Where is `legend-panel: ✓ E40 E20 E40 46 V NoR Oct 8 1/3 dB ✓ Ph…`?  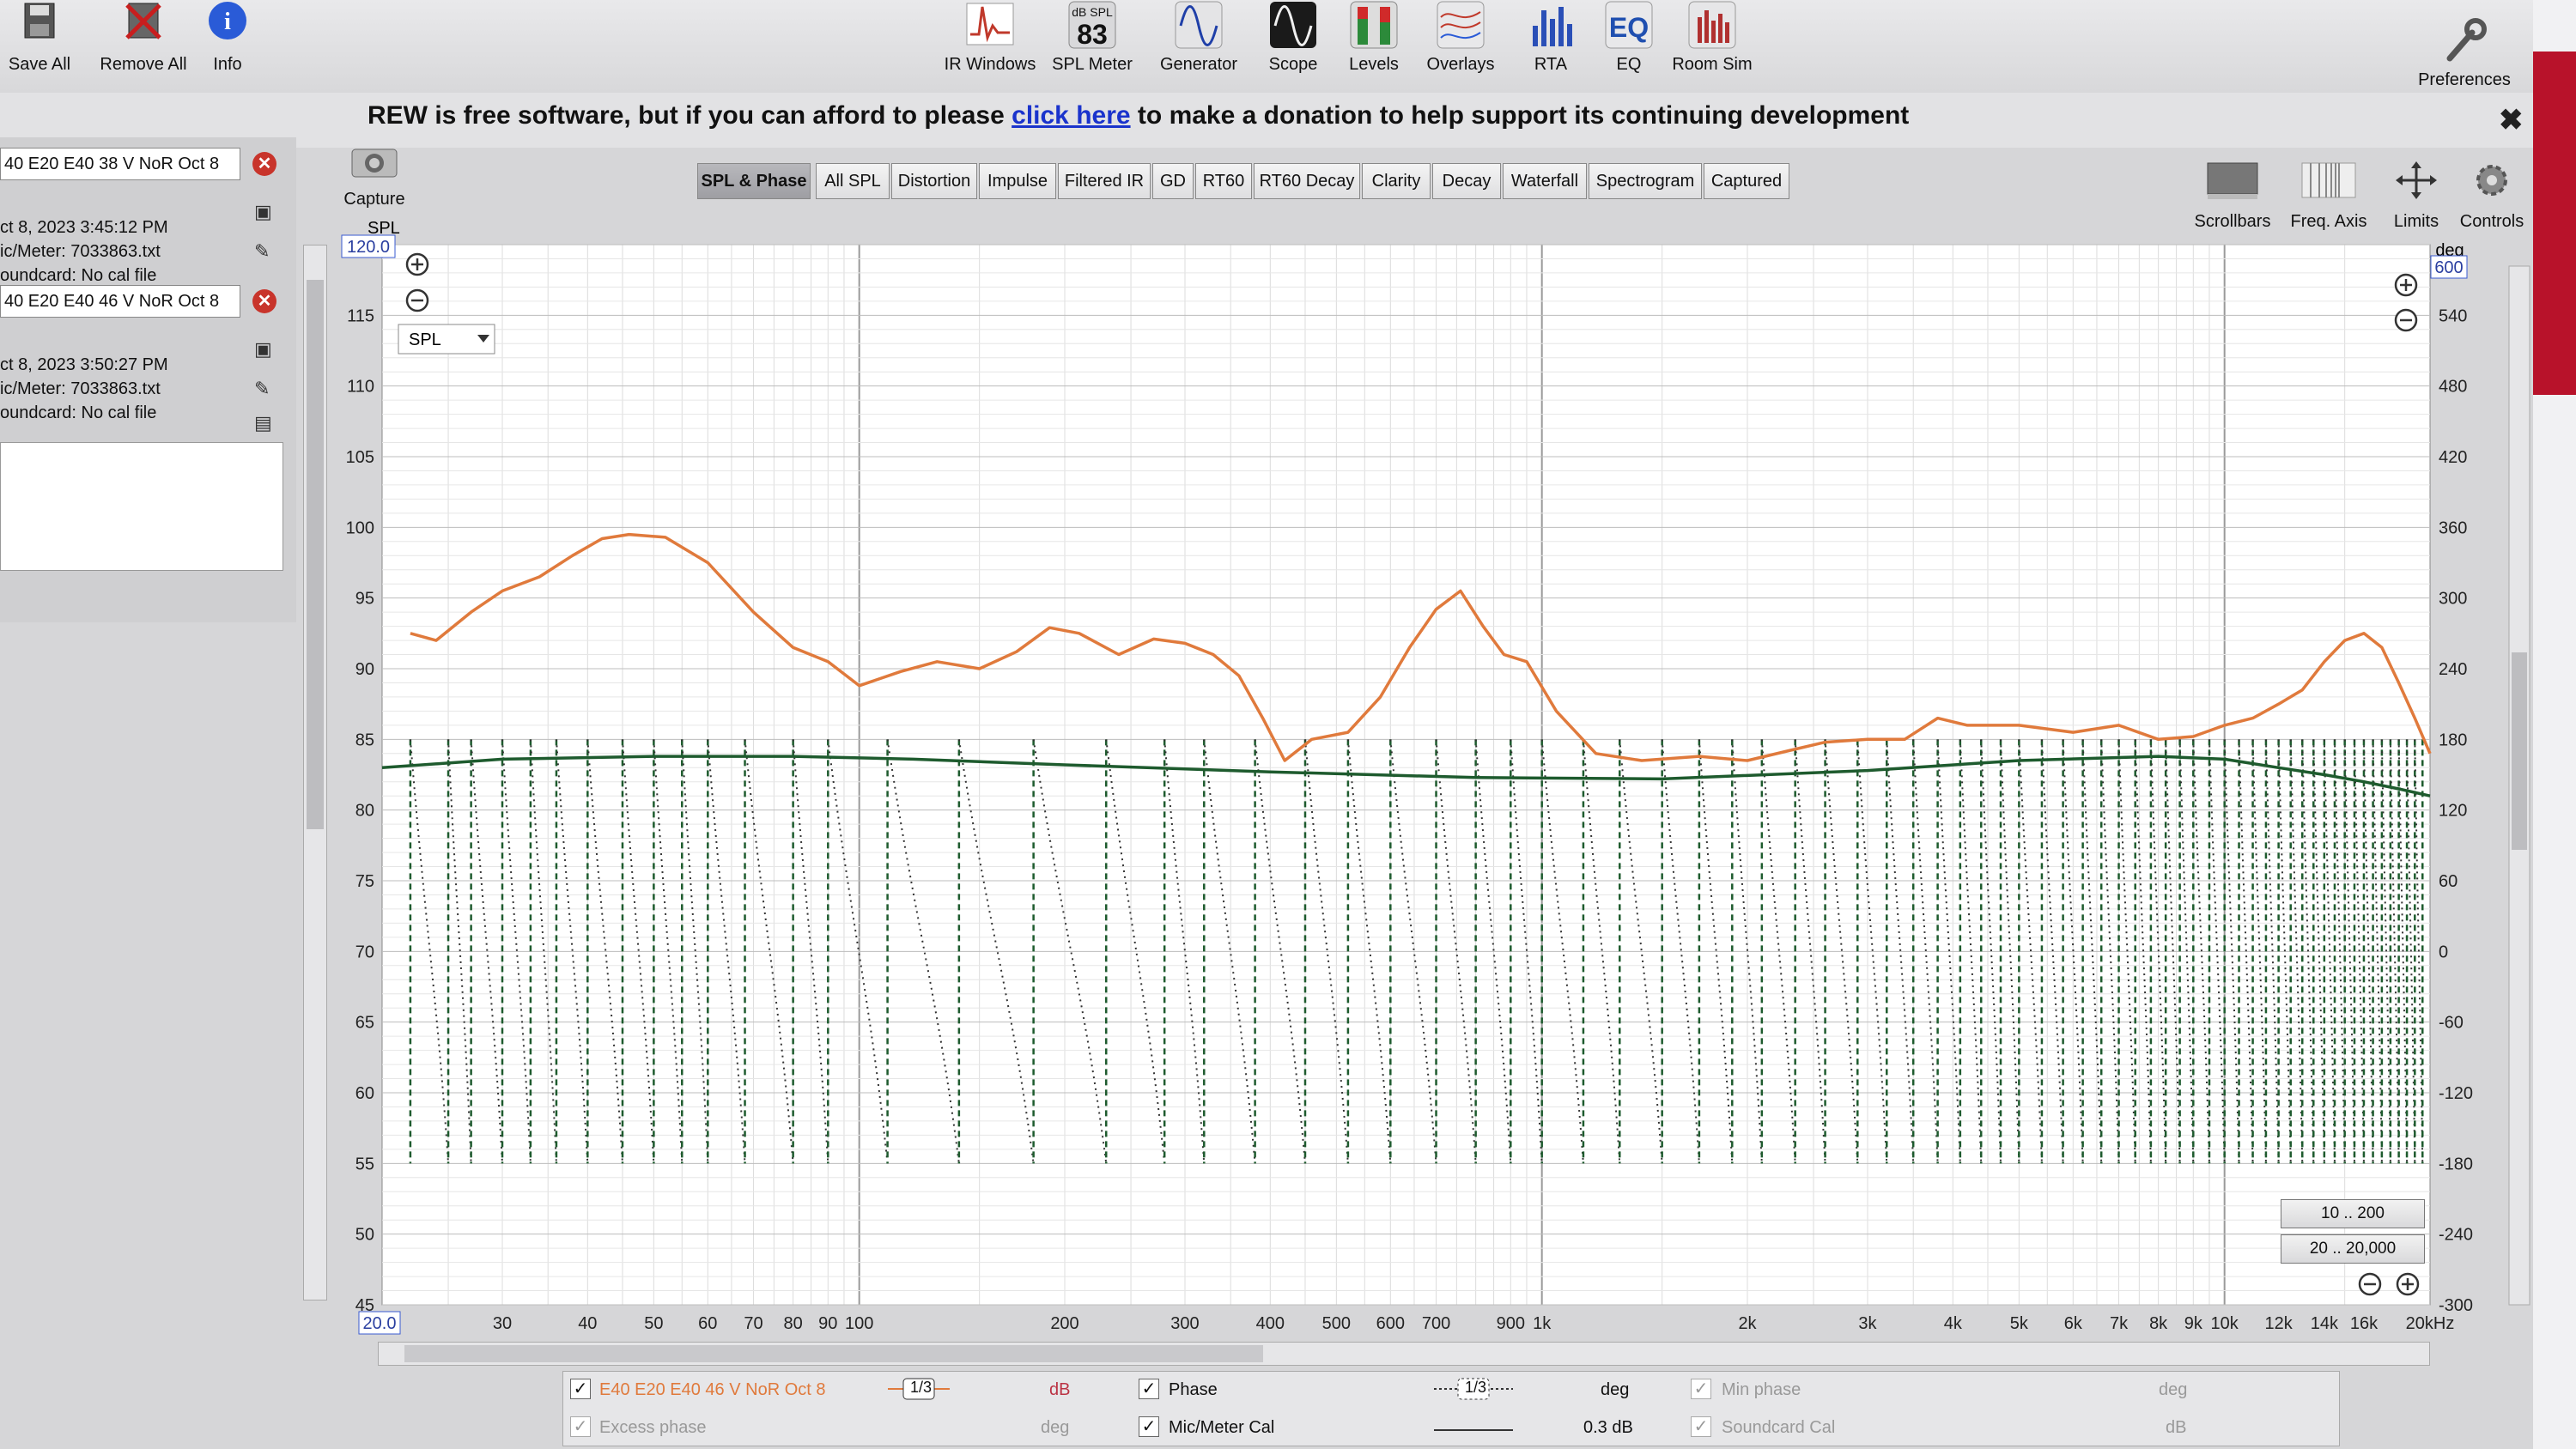 legend-panel: ✓ E40 E20 E40 46 V NoR Oct 8 1/3 dB ✓ Ph… is located at coordinates (1451, 1408).